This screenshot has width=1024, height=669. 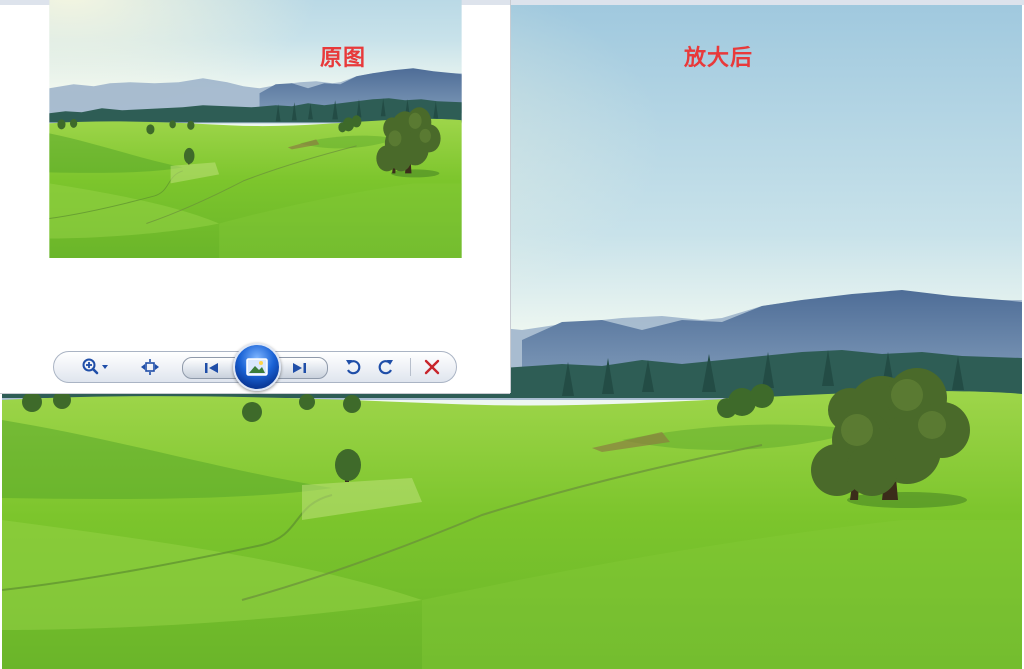 I want to click on toolbar-separator, so click(x=410, y=367).